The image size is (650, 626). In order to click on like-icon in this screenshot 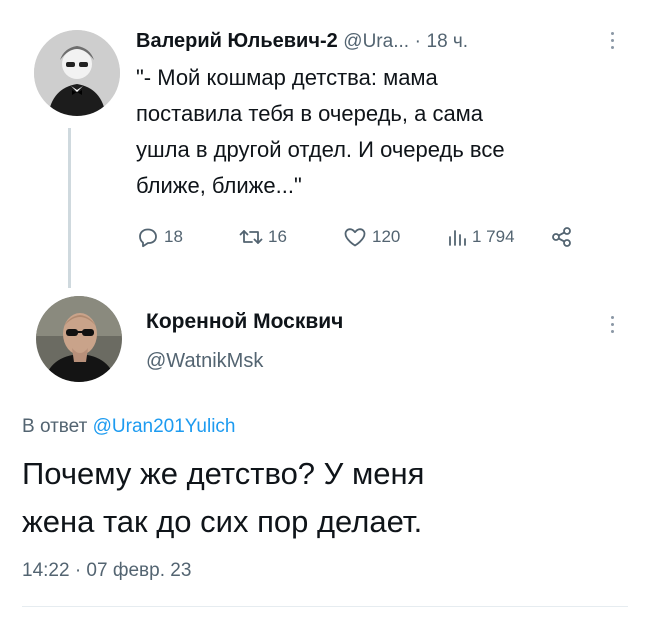, I will do `click(355, 237)`.